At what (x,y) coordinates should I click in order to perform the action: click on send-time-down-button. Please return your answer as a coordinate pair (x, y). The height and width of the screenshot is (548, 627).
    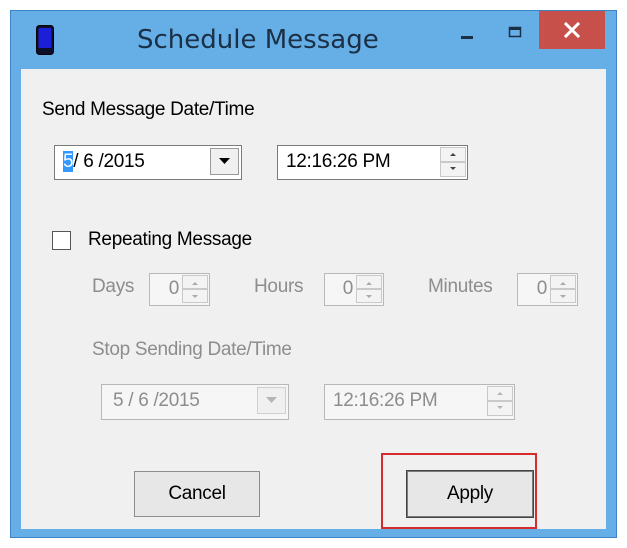
    Looking at the image, I should click on (453, 169).